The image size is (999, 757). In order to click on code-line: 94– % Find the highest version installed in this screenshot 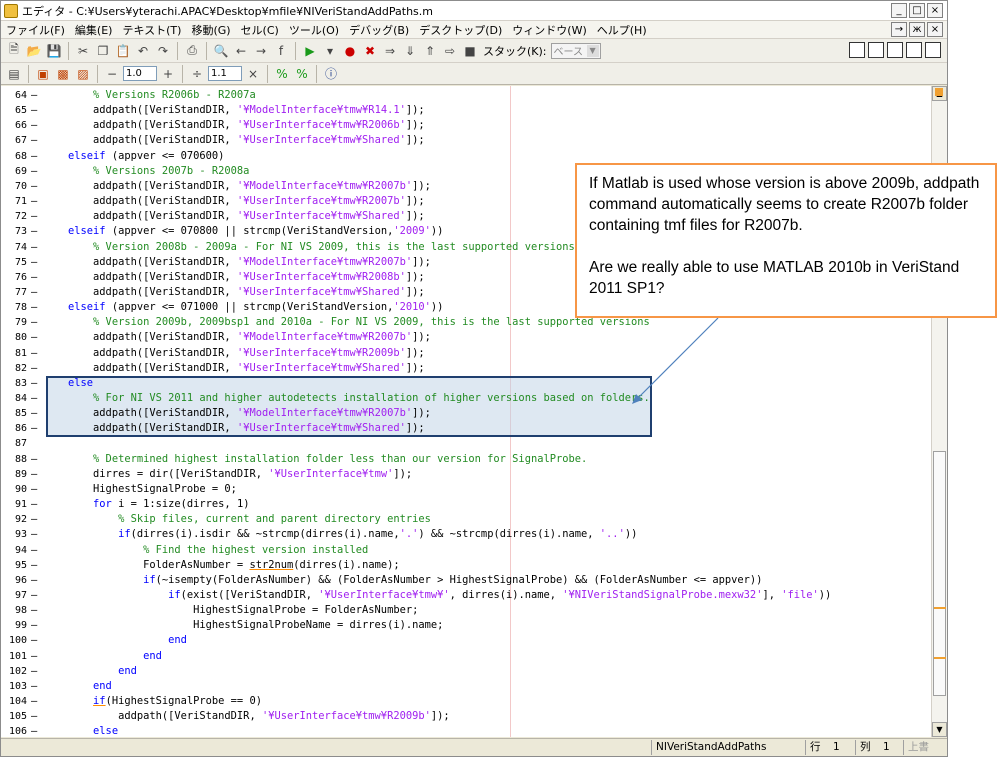, I will do `click(466, 550)`.